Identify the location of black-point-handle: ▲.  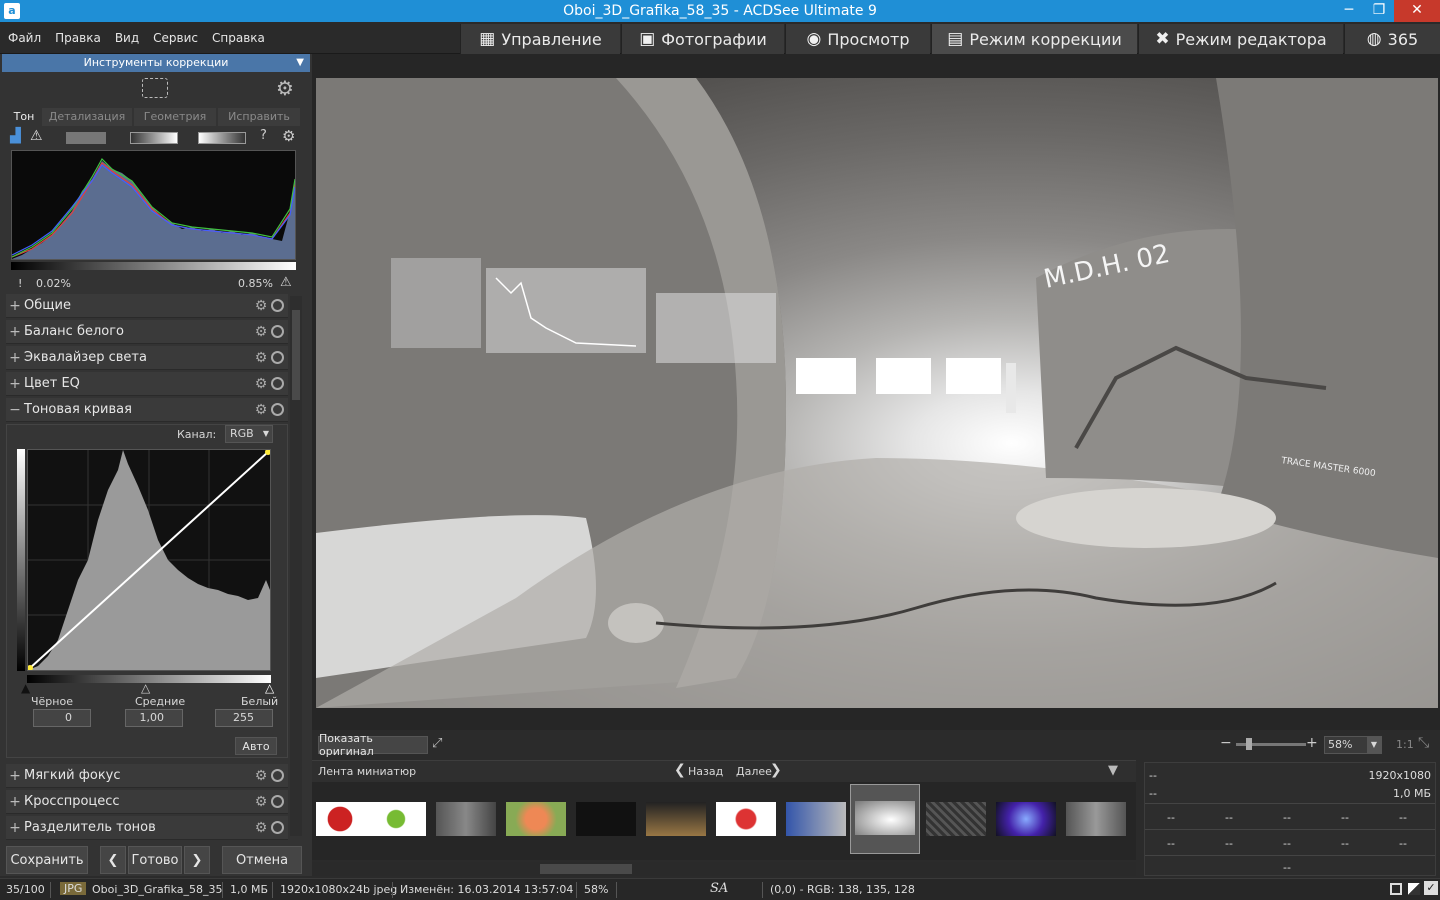
(25, 688).